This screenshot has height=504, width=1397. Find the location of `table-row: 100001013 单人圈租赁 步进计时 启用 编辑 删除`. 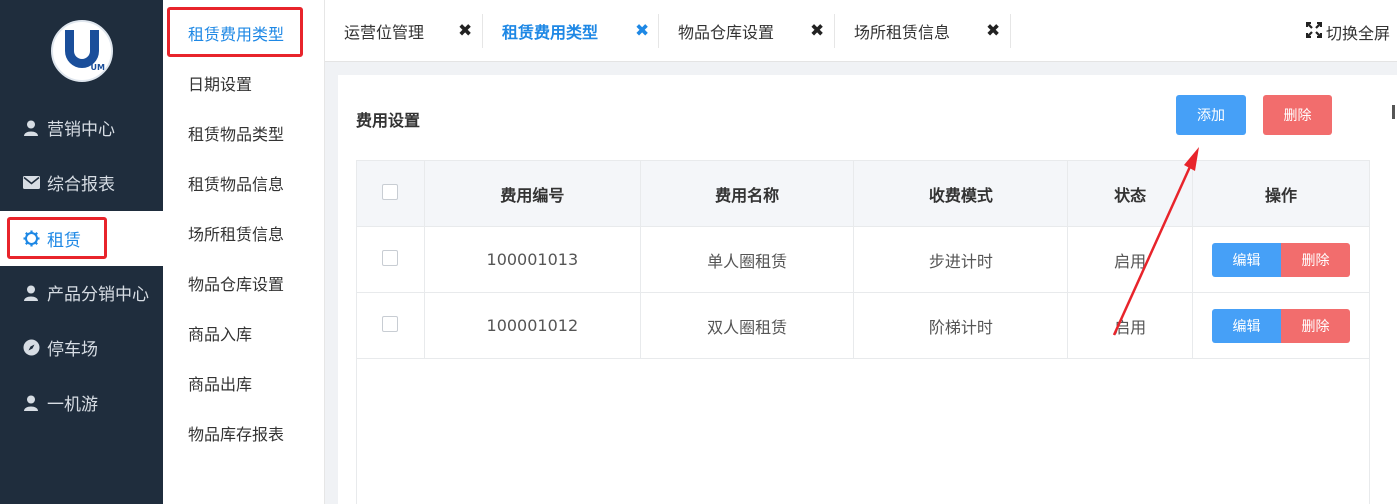

table-row: 100001013 单人圈租赁 步进计时 启用 编辑 删除 is located at coordinates (863, 259).